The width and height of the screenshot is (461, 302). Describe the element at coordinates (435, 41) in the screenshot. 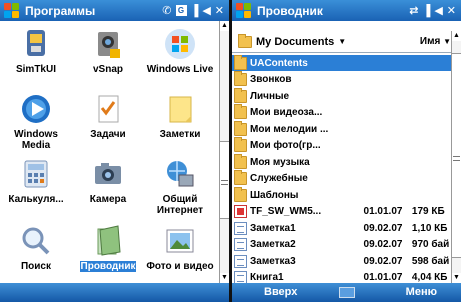

I see `sort-menu: Имя ▼` at that location.